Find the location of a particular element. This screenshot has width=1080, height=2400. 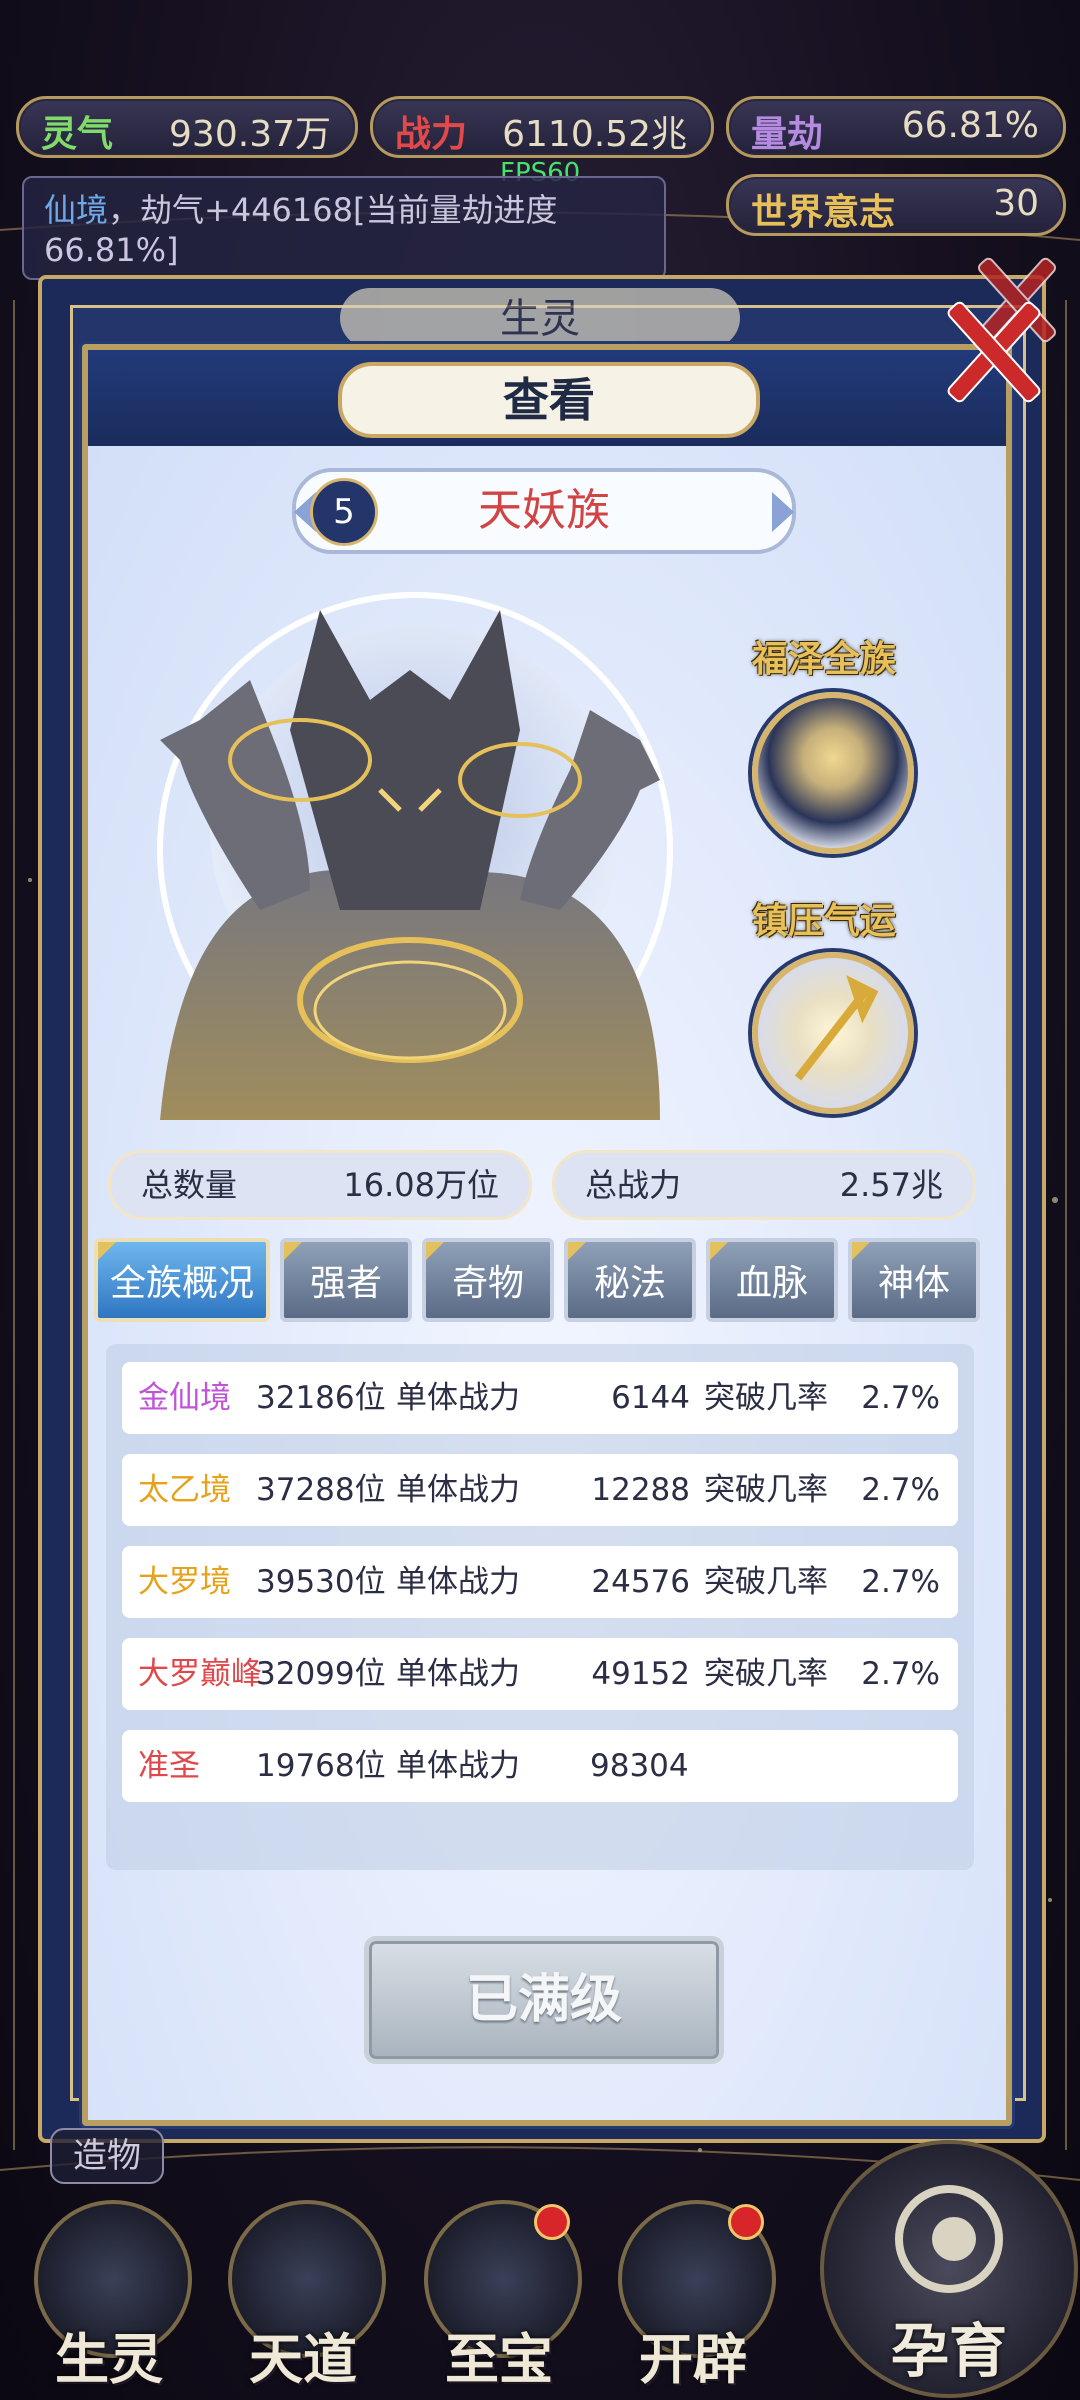

lingqi-value: 930.37万 is located at coordinates (250, 134).